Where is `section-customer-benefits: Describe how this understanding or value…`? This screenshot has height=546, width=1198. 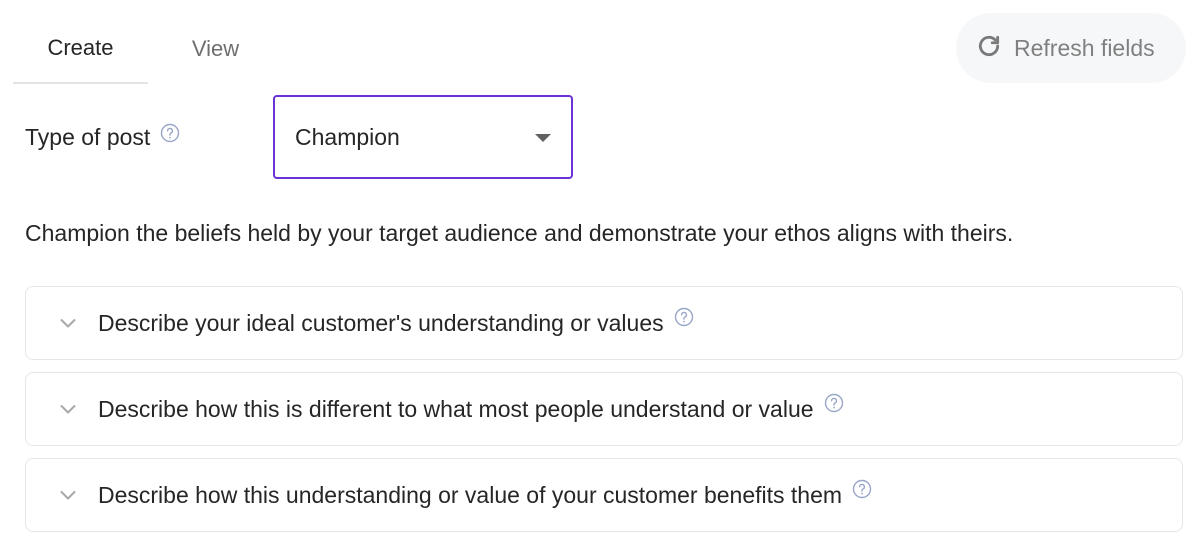 section-customer-benefits: Describe how this understanding or value… is located at coordinates (604, 495).